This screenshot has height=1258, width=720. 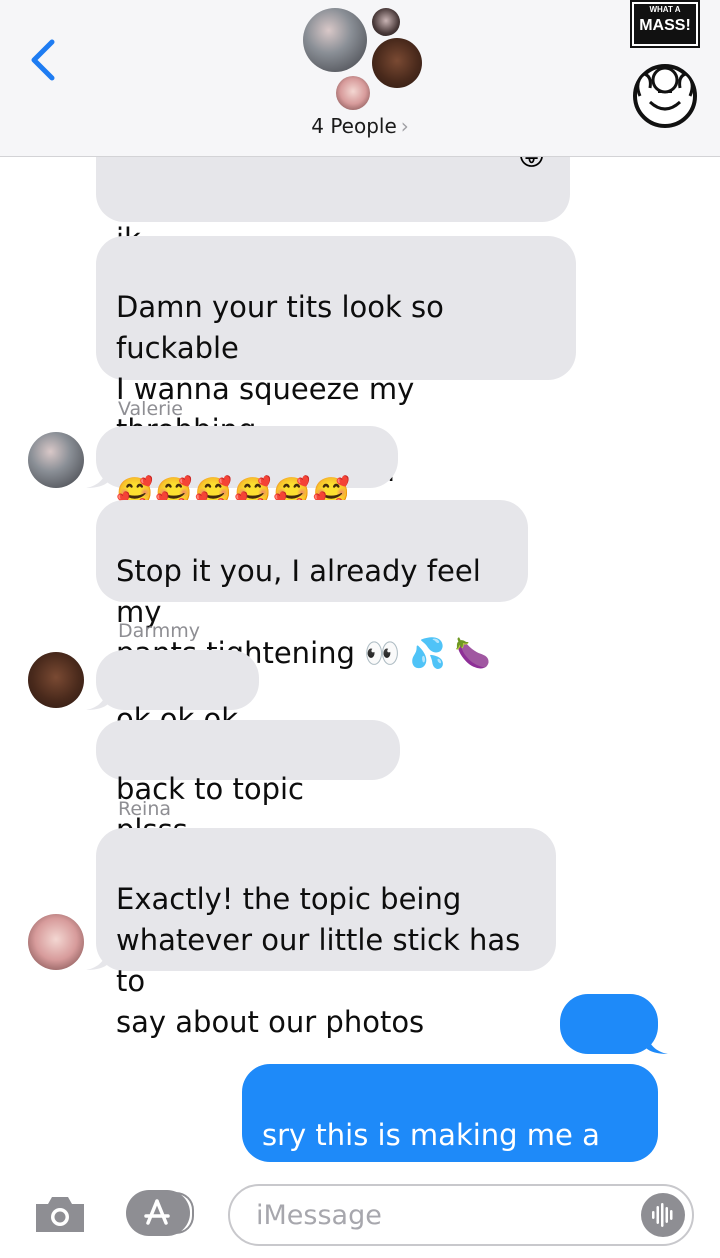 What do you see at coordinates (60, 1214) in the screenshot?
I see `camera-icon` at bounding box center [60, 1214].